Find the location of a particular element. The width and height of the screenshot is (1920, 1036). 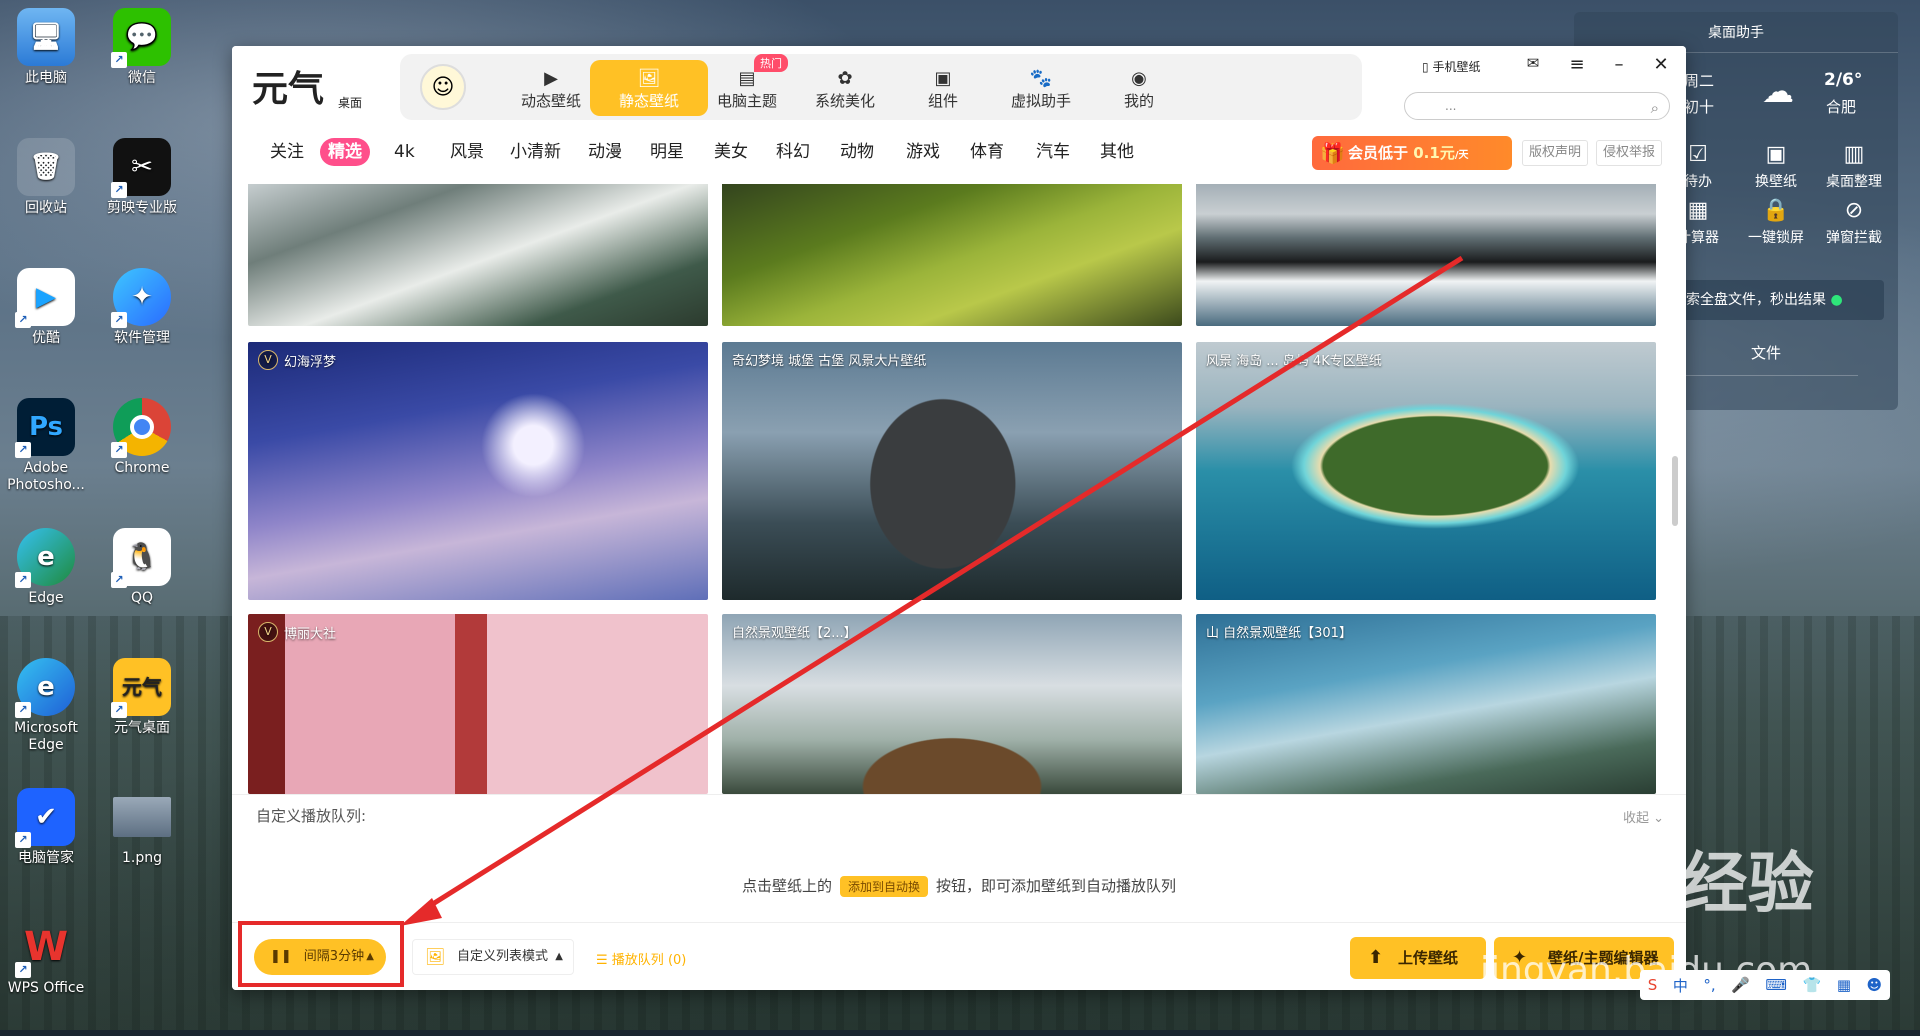

category-cars: 汽车 is located at coordinates (1053, 152).